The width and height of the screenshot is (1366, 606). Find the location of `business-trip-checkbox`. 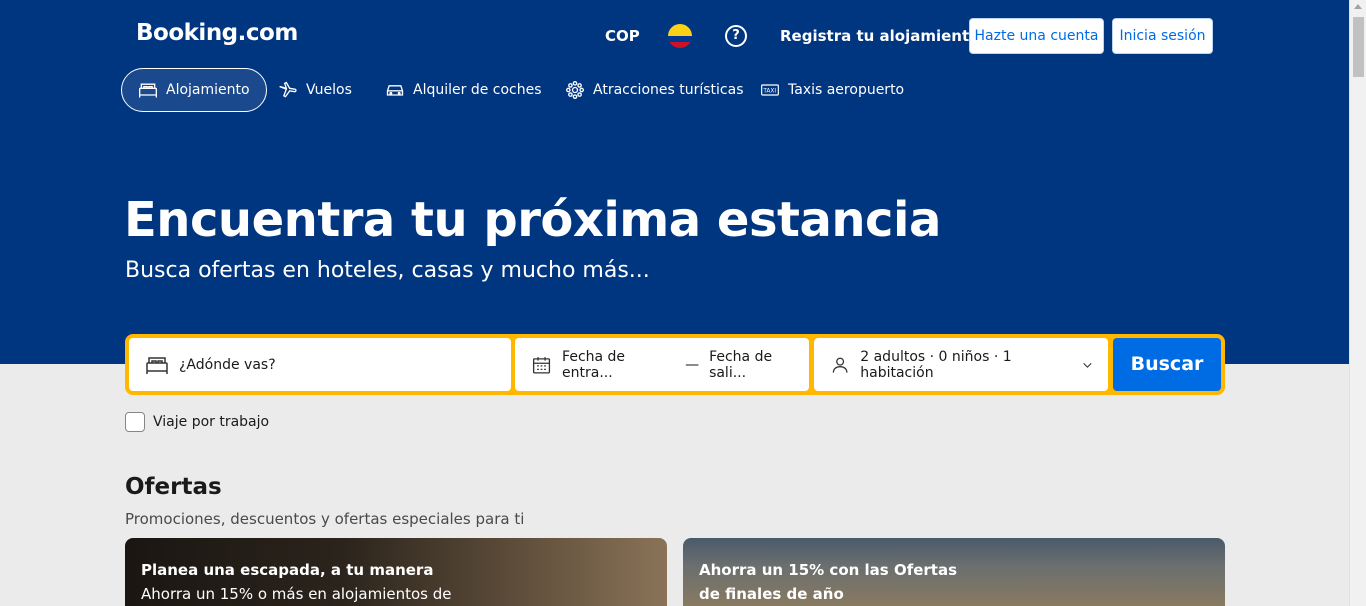

business-trip-checkbox is located at coordinates (135, 422).